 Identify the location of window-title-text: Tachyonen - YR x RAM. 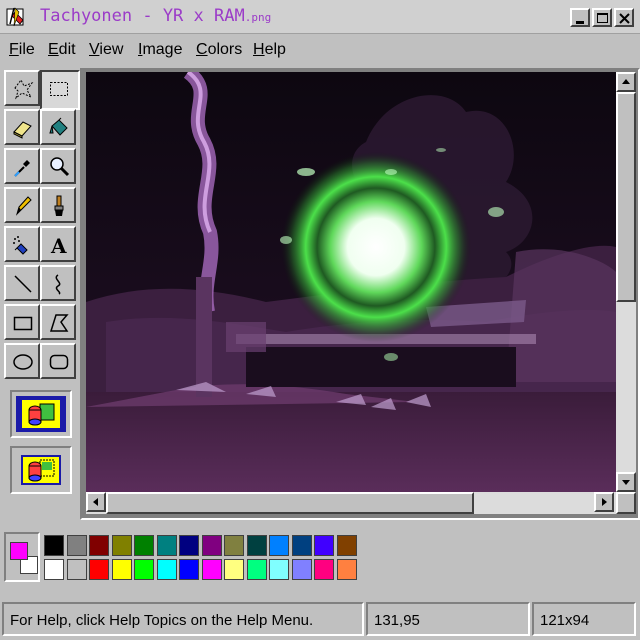
(142, 16).